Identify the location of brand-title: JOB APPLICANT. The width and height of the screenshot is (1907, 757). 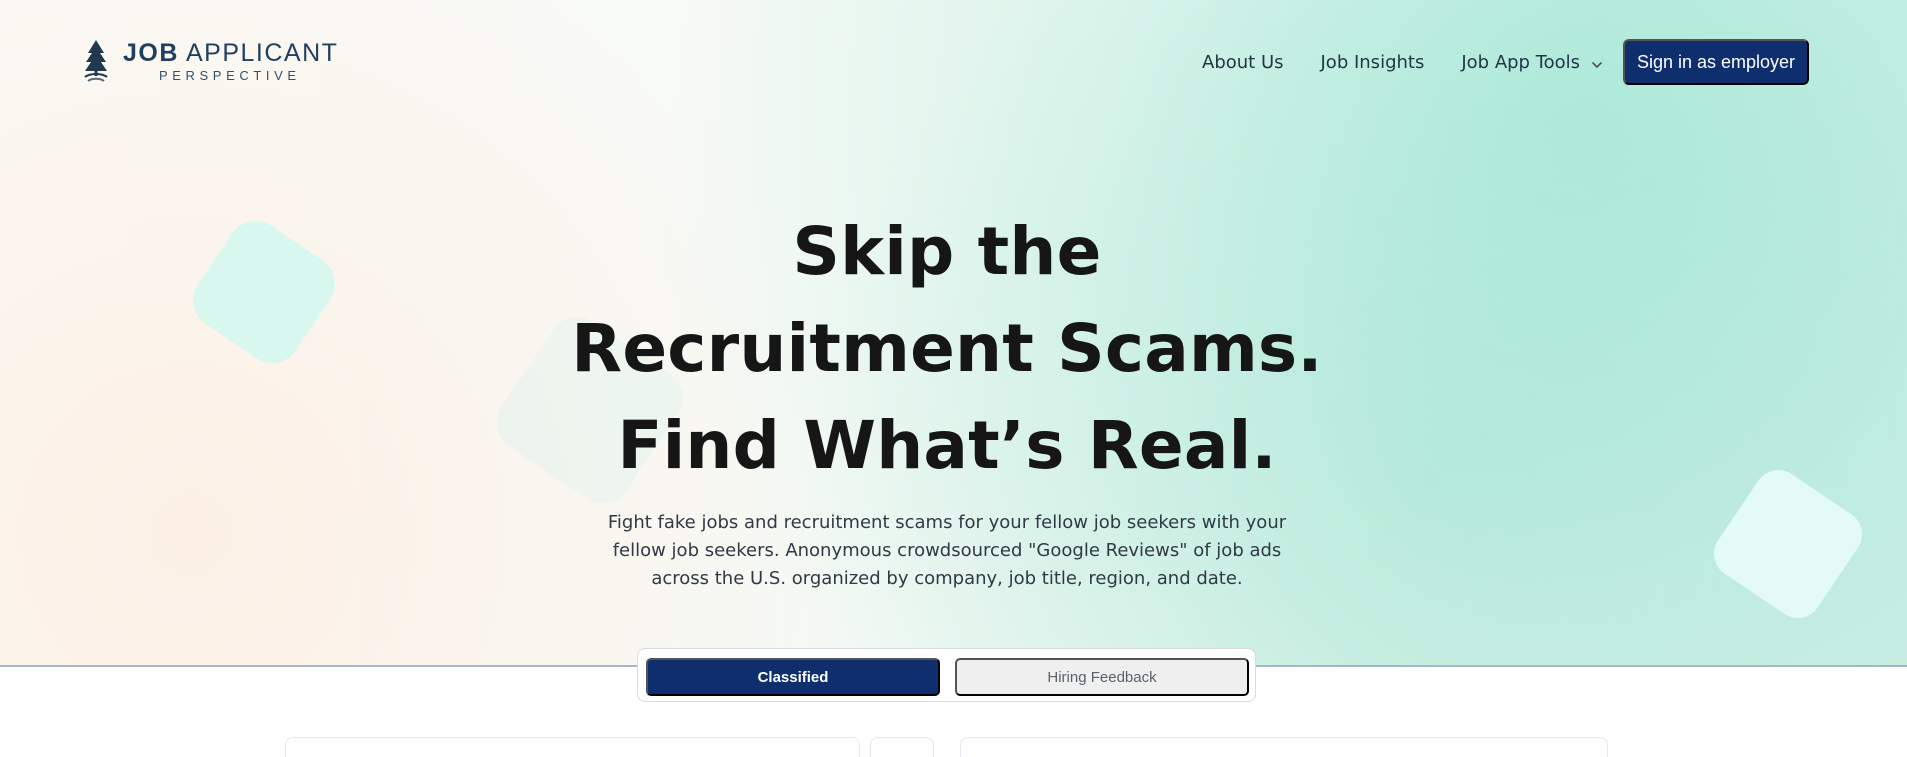
(231, 52).